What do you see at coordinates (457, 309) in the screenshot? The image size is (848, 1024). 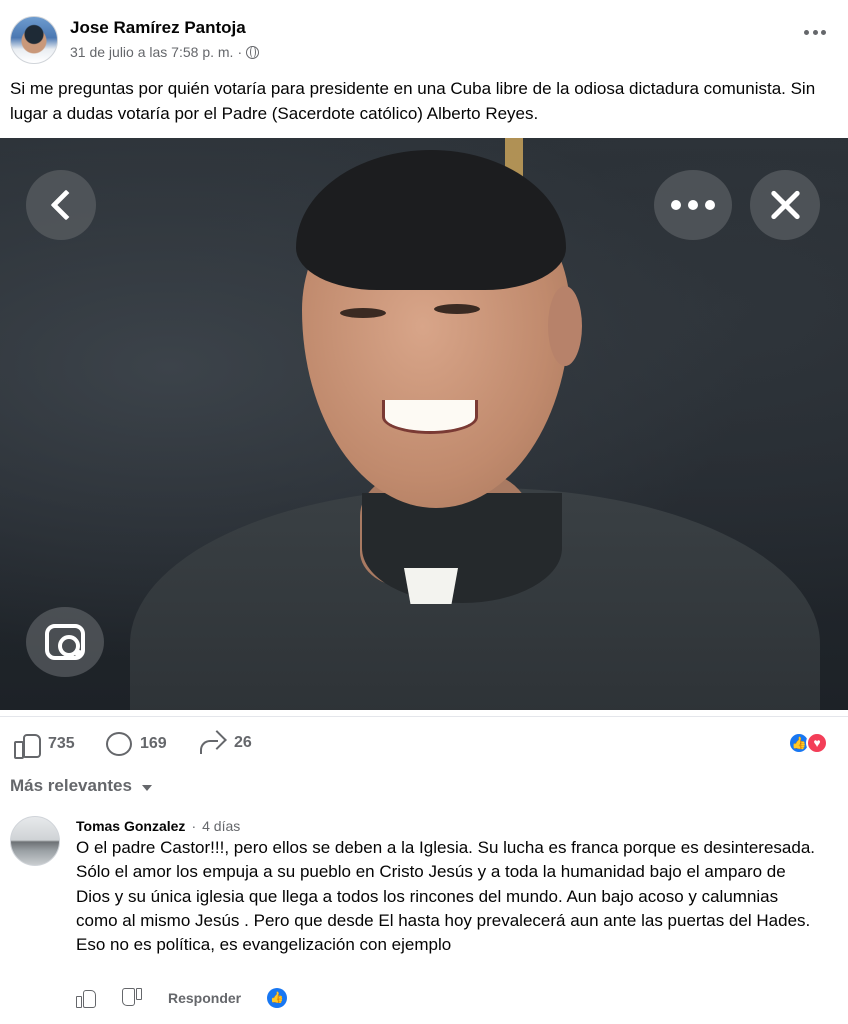 I see `right-eye` at bounding box center [457, 309].